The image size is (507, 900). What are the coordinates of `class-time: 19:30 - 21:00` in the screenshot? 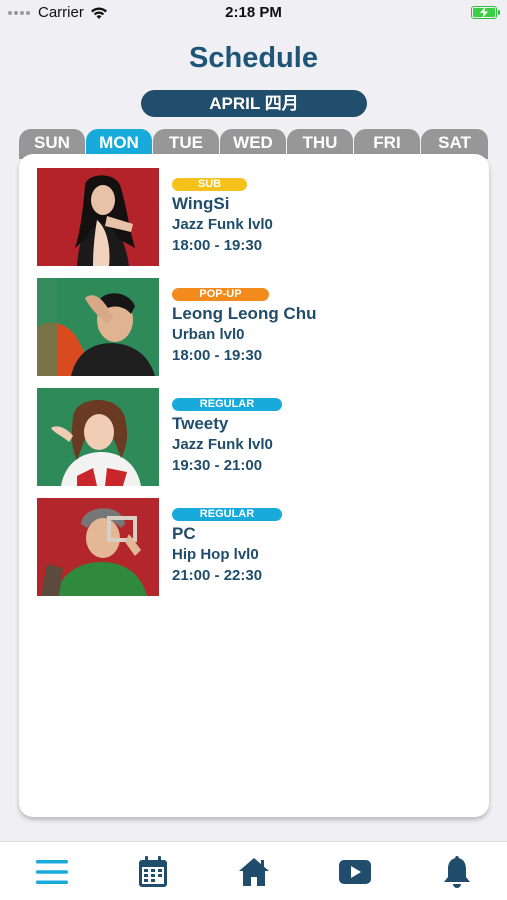 It's located at (217, 465).